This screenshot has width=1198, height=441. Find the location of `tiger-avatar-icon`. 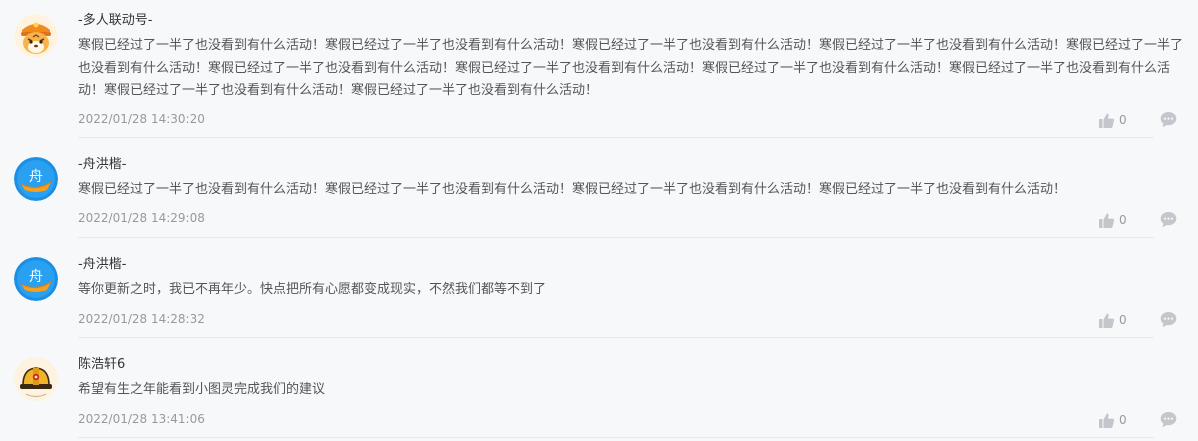

tiger-avatar-icon is located at coordinates (36, 36).